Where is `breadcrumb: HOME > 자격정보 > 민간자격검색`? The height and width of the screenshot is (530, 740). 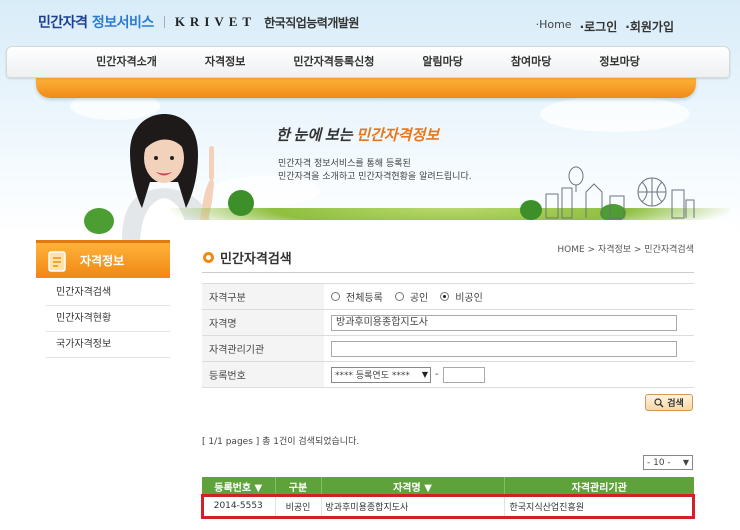 breadcrumb: HOME > 자격정보 > 민간자격검색 is located at coordinates (625, 250).